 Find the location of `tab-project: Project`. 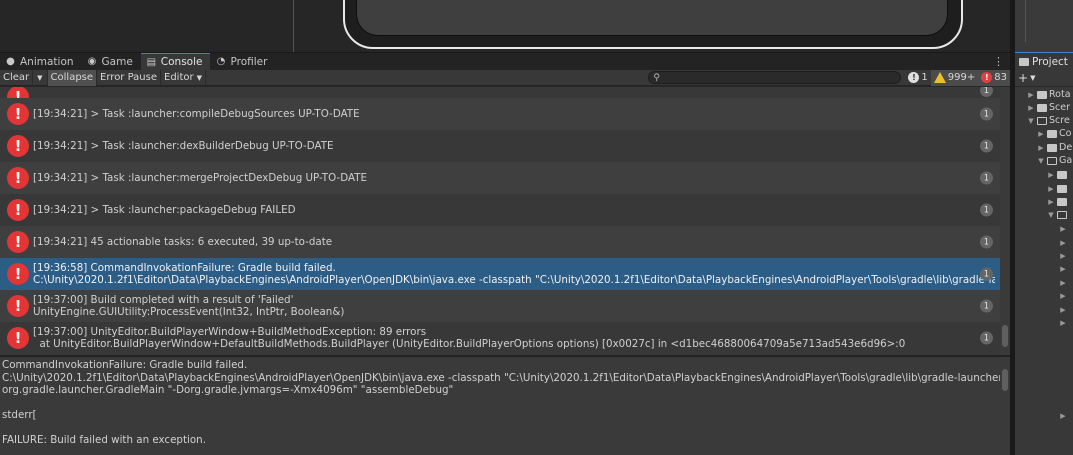

tab-project: Project is located at coordinates (1044, 61).